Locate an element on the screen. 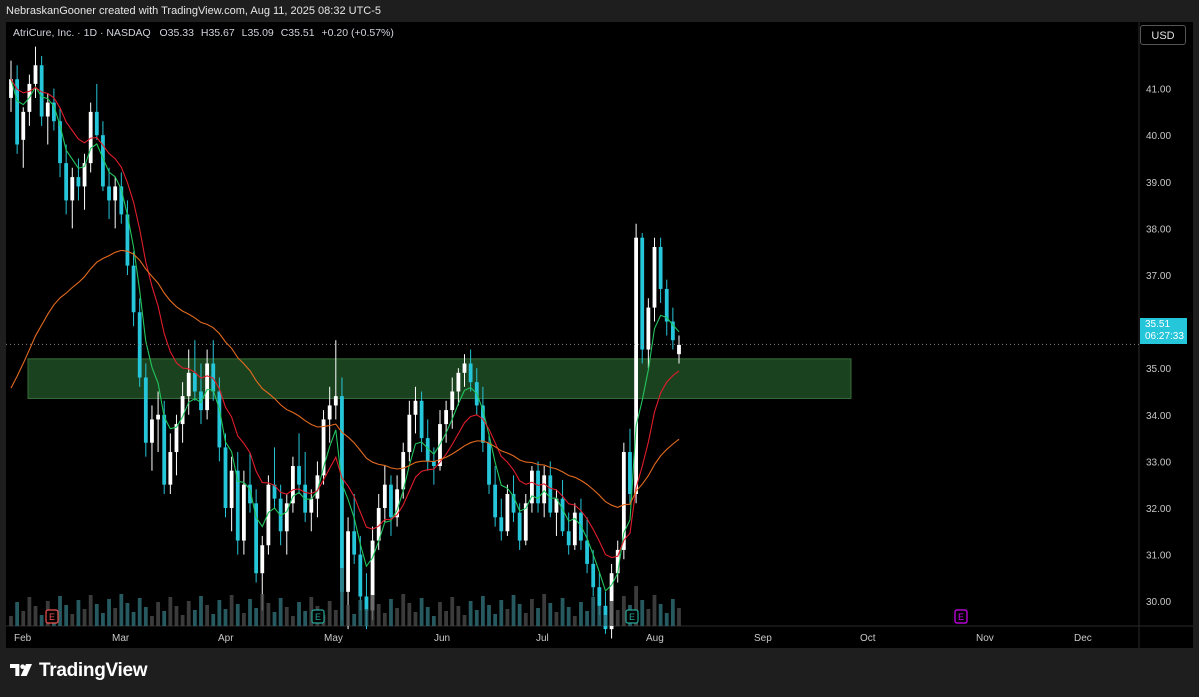 The image size is (1199, 697). x-tick-label: Mar is located at coordinates (121, 638).